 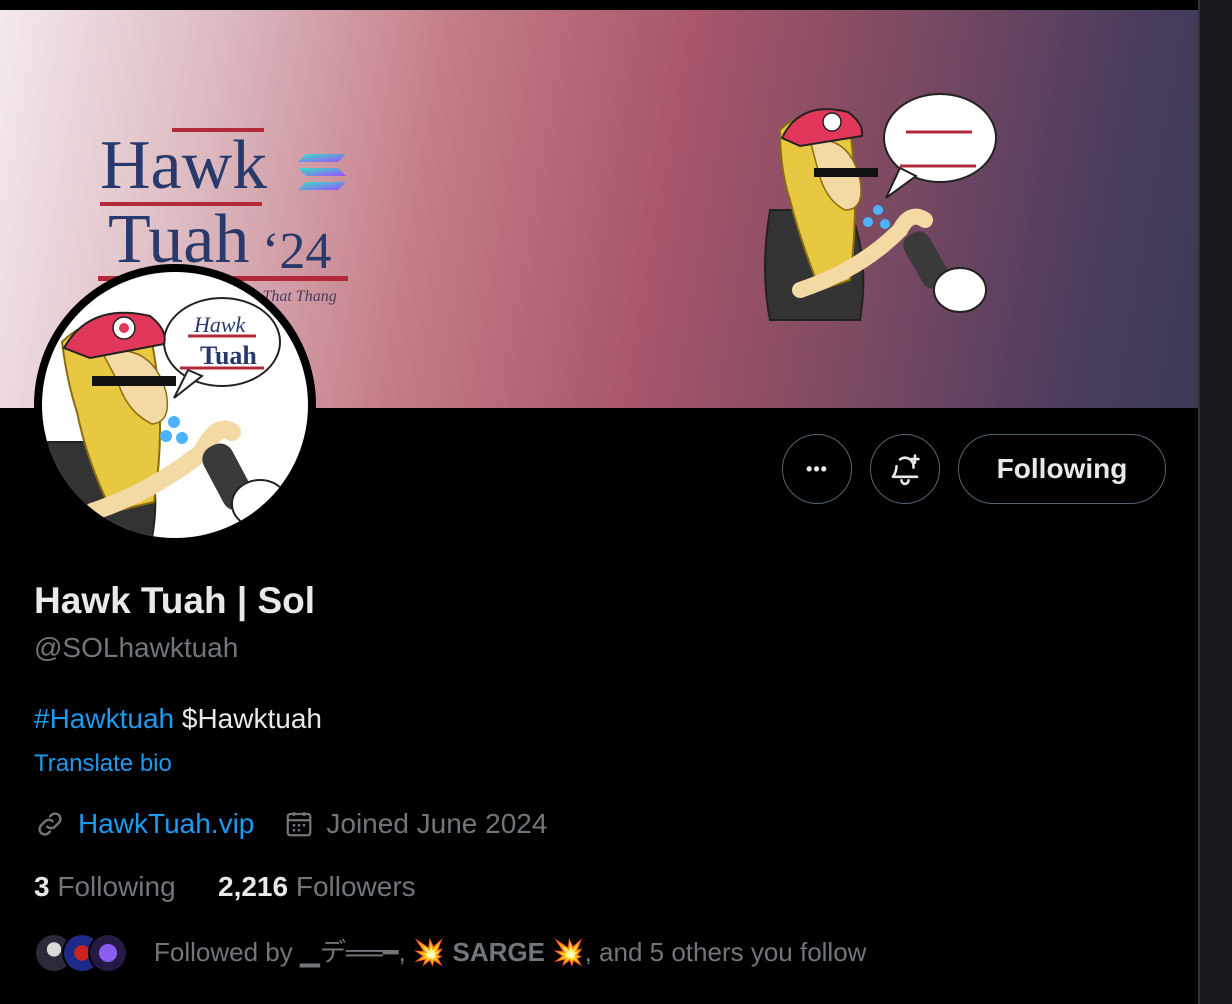 I want to click on bio-hashtag-link: #Hawktuah, so click(x=104, y=718).